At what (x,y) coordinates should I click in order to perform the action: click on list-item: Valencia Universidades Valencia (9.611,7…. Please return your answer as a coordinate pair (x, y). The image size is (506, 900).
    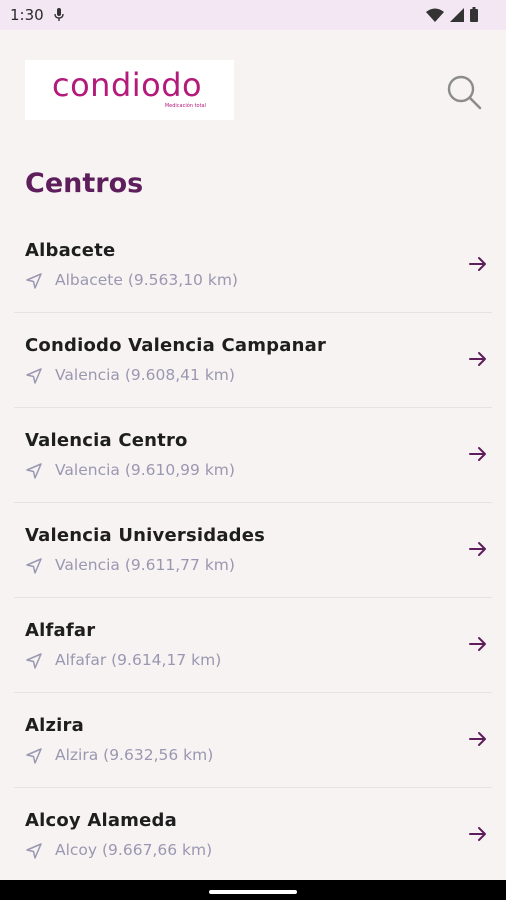
    Looking at the image, I should click on (253, 550).